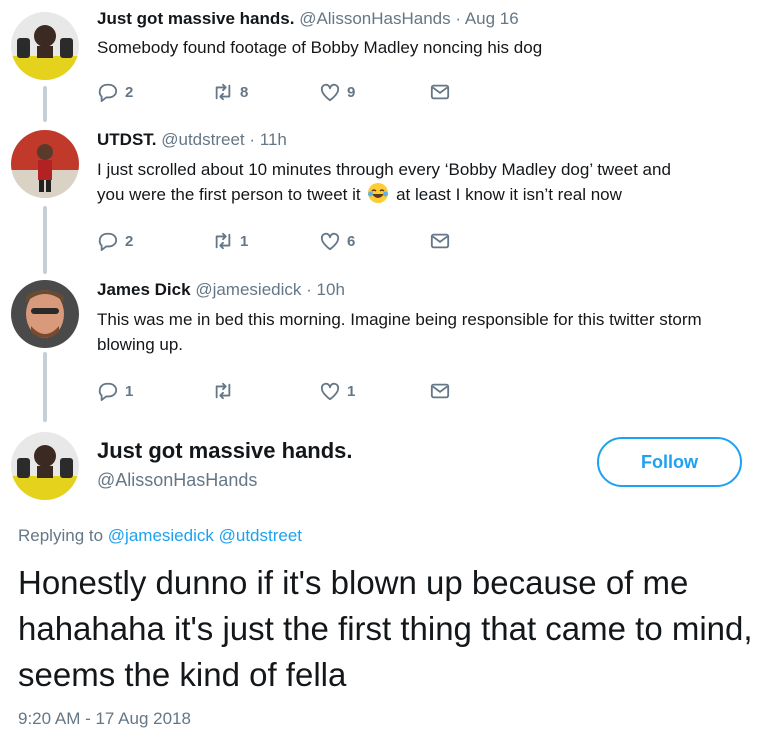 This screenshot has width=770, height=747. Describe the element at coordinates (229, 194) in the screenshot. I see `tweet-text-segment: you were the first person to tweet it` at that location.